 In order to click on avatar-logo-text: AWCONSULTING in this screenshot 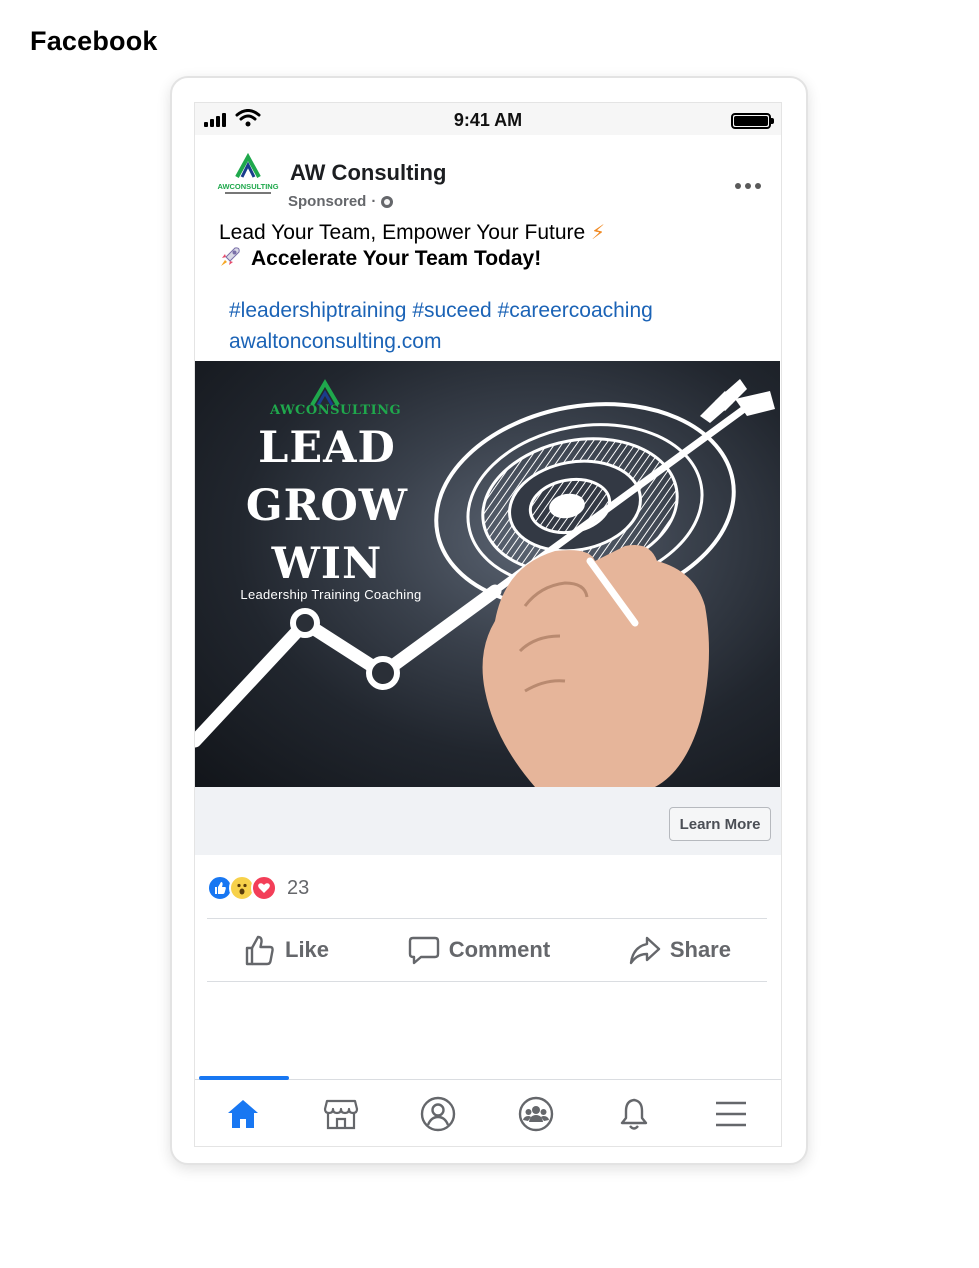, I will do `click(247, 186)`.